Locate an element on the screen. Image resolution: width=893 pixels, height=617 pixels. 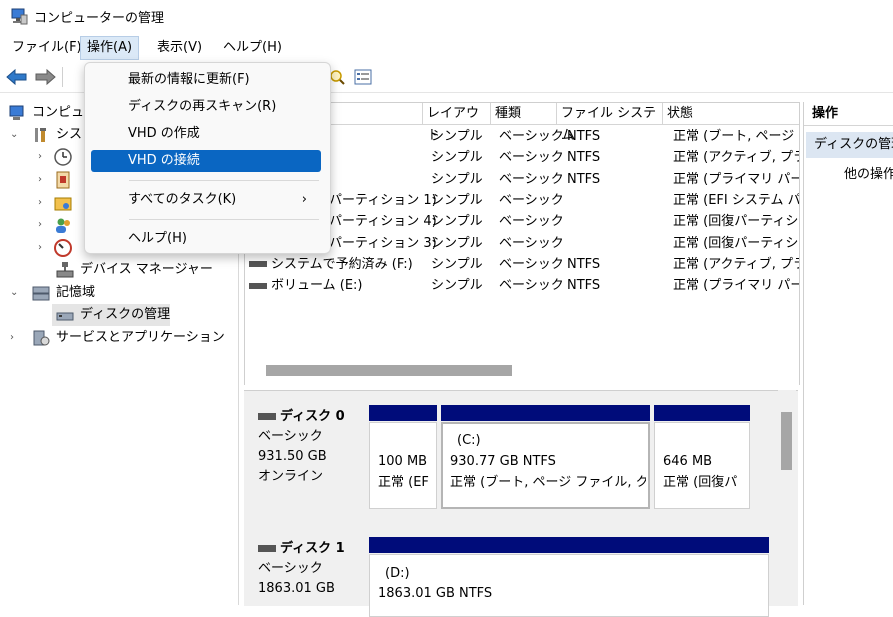
disk1-partition-d: (D:) 1863.01 GB NTFS is located at coordinates (569, 577).